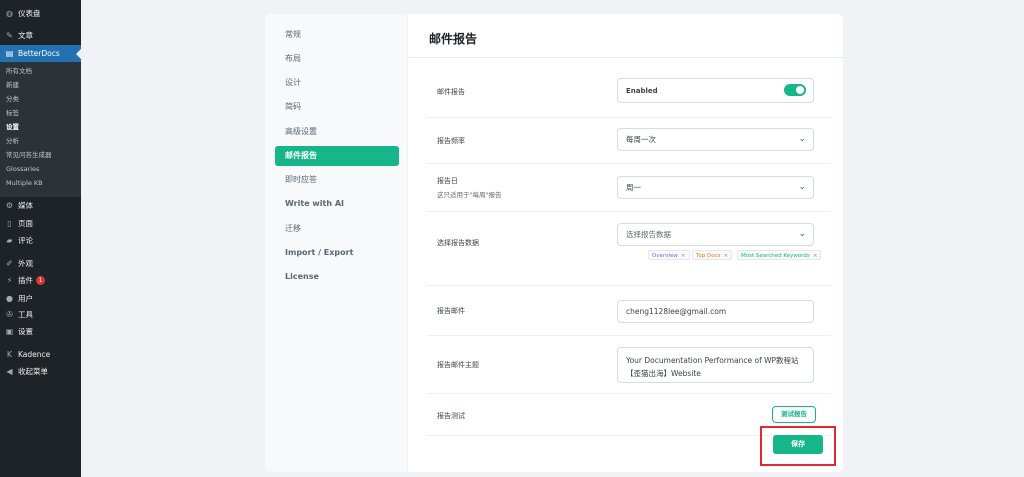 The image size is (1024, 477). I want to click on report-day-value: 周一, so click(633, 187).